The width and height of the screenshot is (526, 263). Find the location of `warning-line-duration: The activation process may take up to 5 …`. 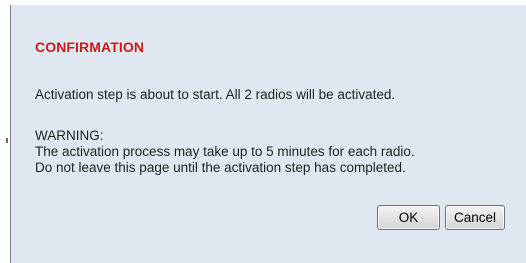

warning-line-duration: The activation process may take up to 5 … is located at coordinates (225, 151).